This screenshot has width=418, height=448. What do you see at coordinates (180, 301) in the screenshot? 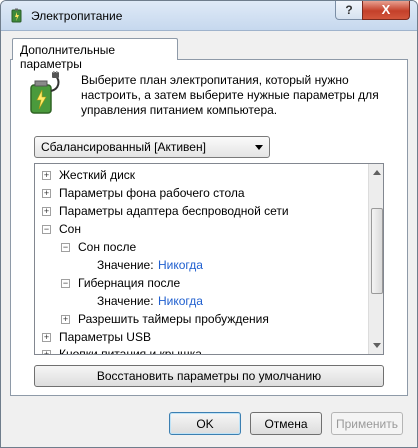
I see `hibernate-after-value-link: Никогда` at bounding box center [180, 301].